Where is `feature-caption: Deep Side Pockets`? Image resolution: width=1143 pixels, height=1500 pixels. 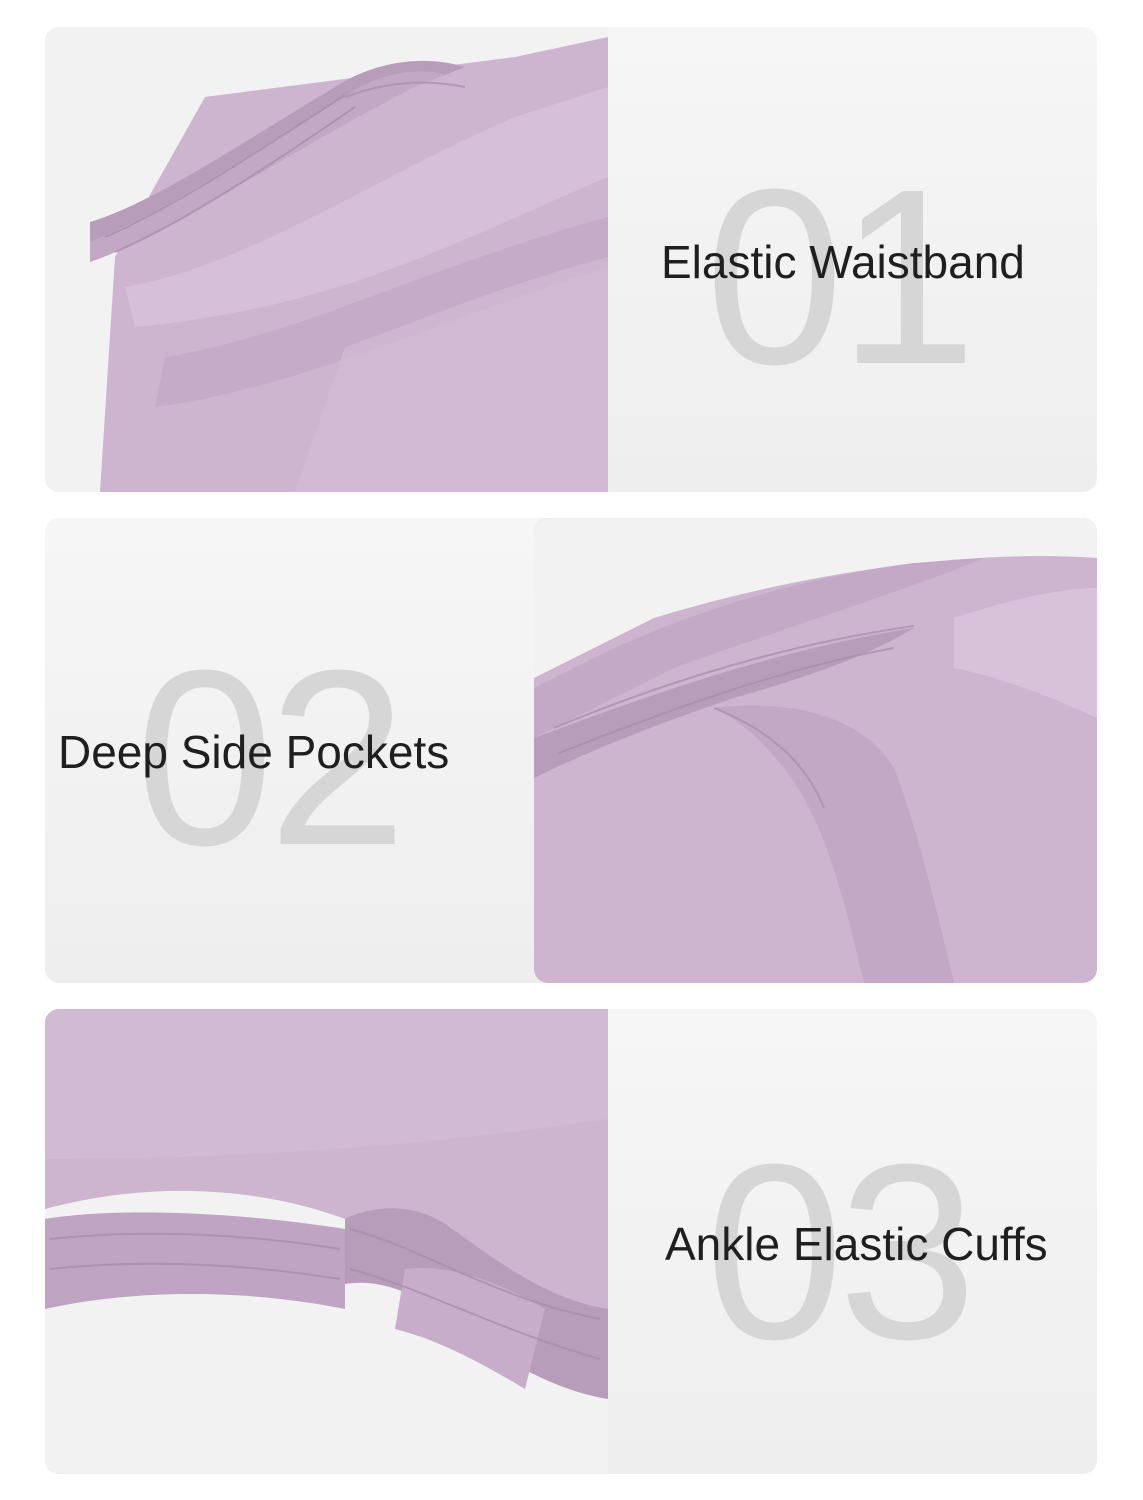
feature-caption: Deep Side Pockets is located at coordinates (254, 752).